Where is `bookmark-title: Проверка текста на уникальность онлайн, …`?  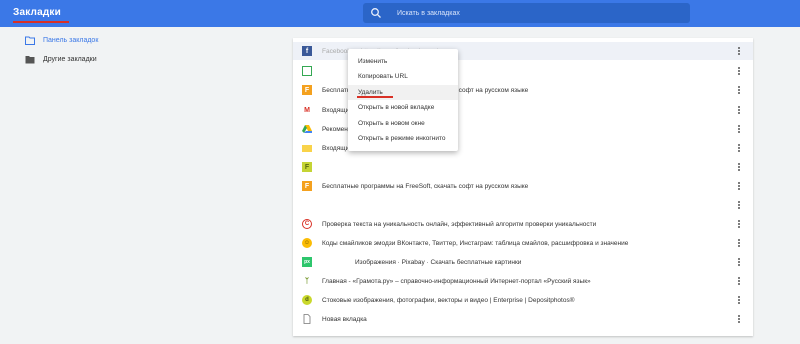 bookmark-title: Проверка текста на уникальность онлайн, … is located at coordinates (459, 224).